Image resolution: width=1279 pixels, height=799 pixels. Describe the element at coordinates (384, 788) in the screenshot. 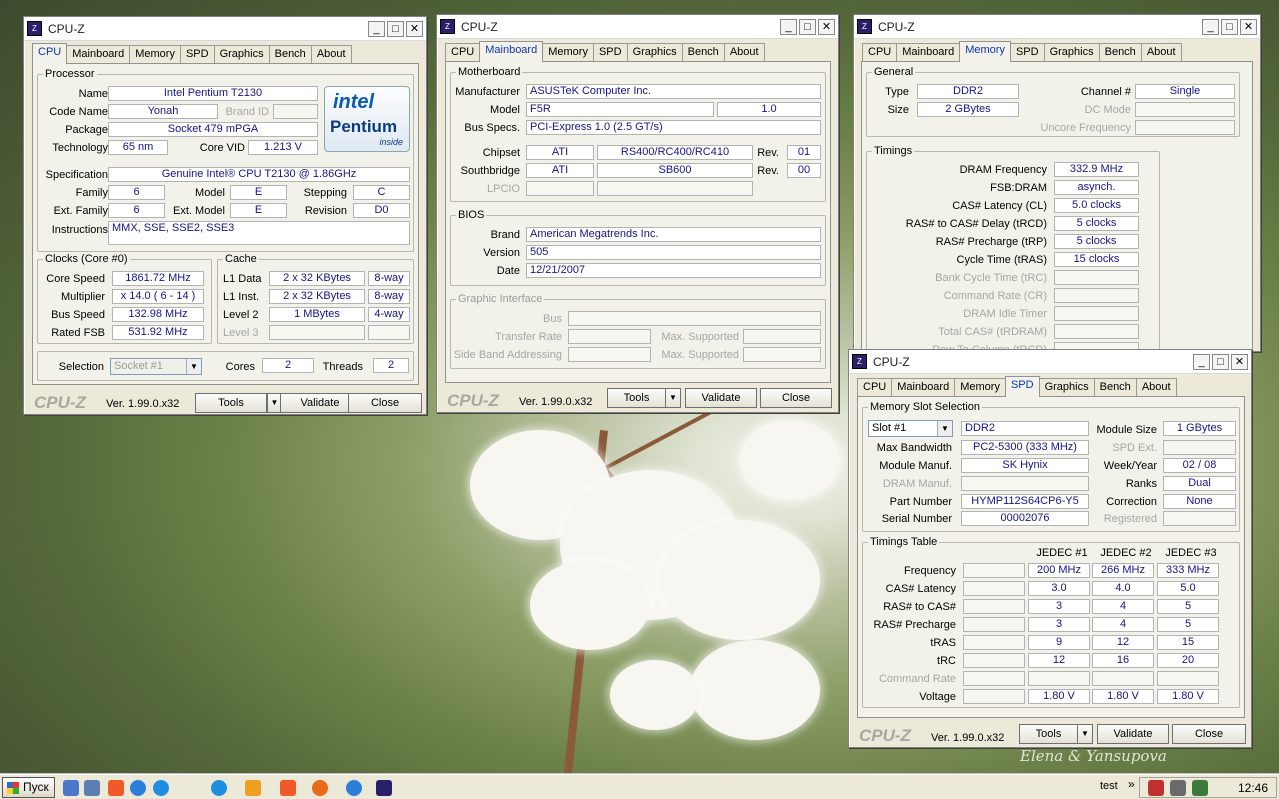

I see `cpuz-task-icon` at that location.